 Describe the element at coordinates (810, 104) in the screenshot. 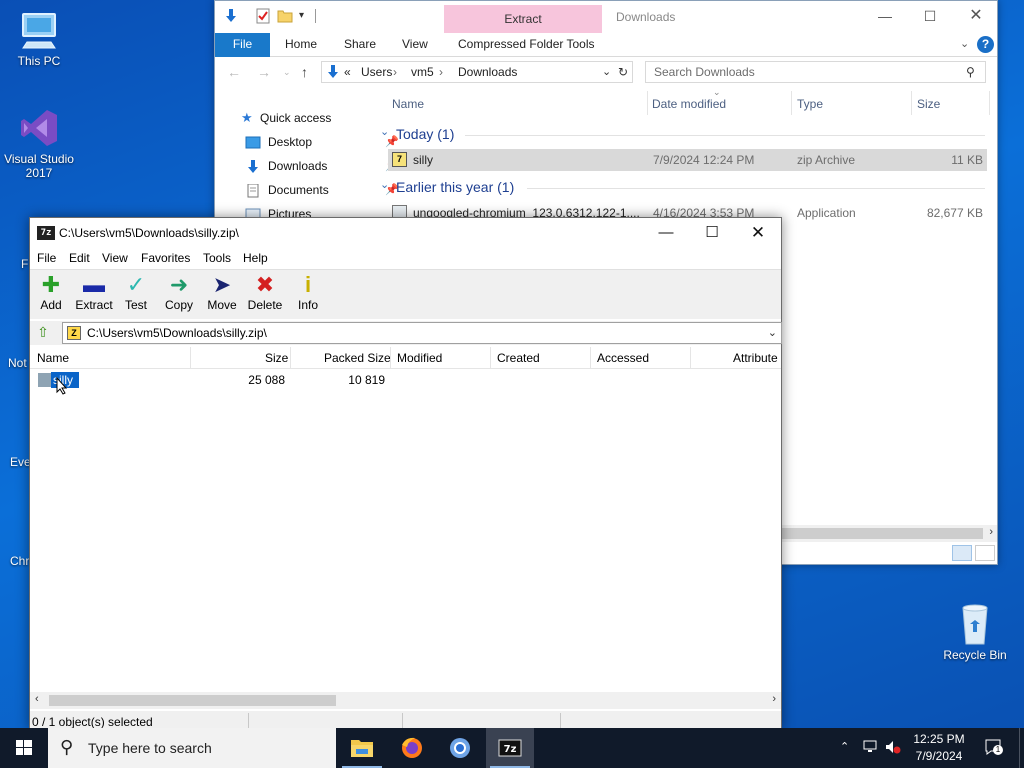

I see `column-header-type: Type` at that location.